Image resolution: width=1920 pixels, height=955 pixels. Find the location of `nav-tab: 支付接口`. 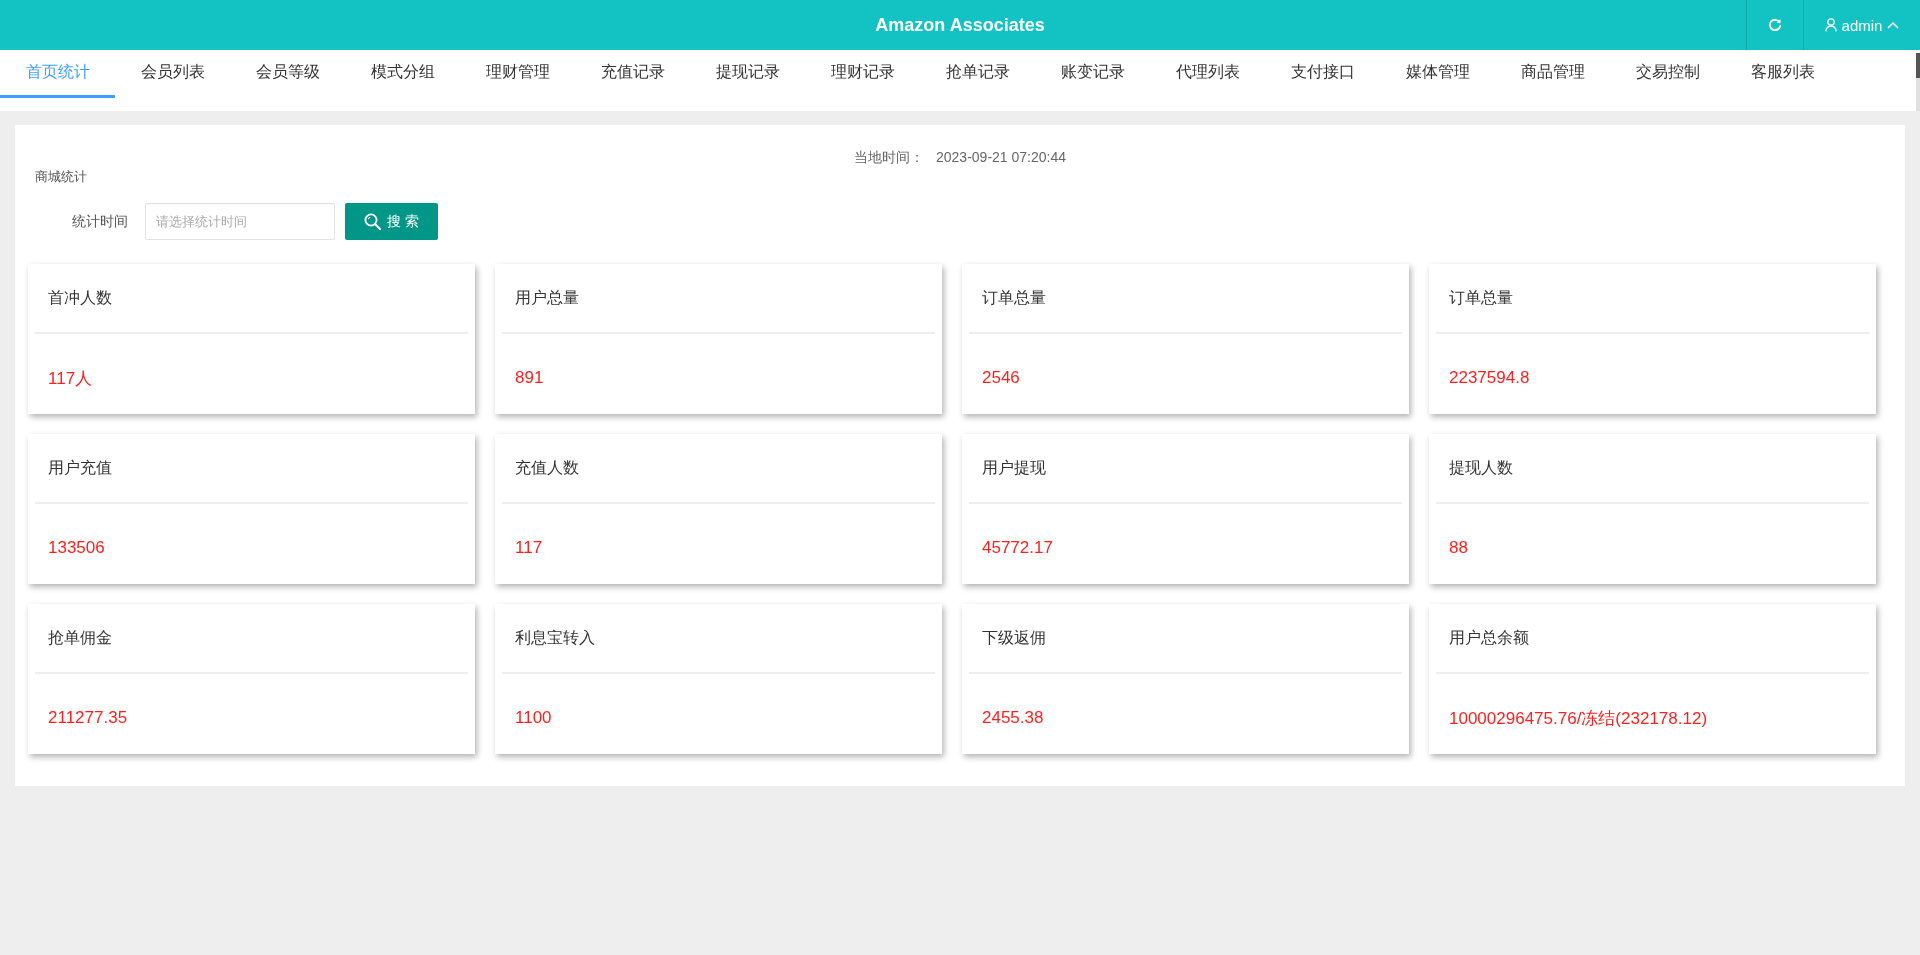

nav-tab: 支付接口 is located at coordinates (1322, 74).